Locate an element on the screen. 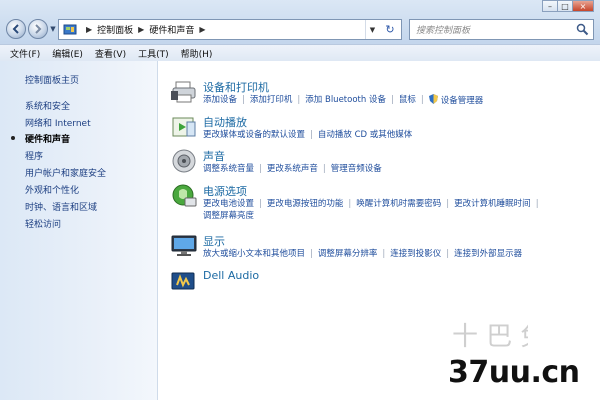 The width and height of the screenshot is (600, 400). menu-tools: 工具(T) is located at coordinates (153, 53).